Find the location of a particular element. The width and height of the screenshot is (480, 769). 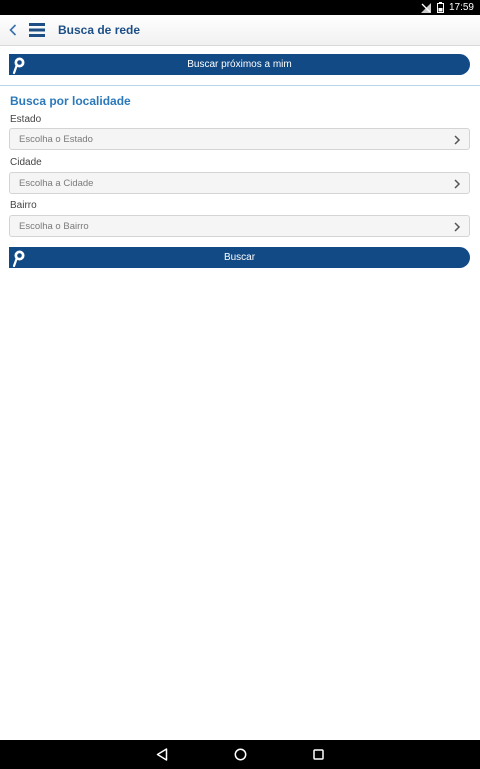

neighborhood-select: Escolha o Bairro is located at coordinates (239, 226).